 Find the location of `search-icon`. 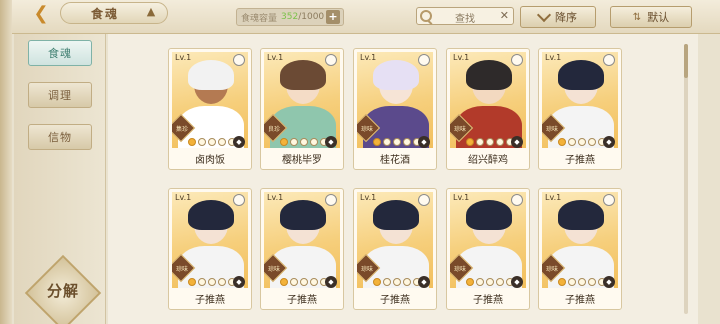

search-icon is located at coordinates (426, 16).